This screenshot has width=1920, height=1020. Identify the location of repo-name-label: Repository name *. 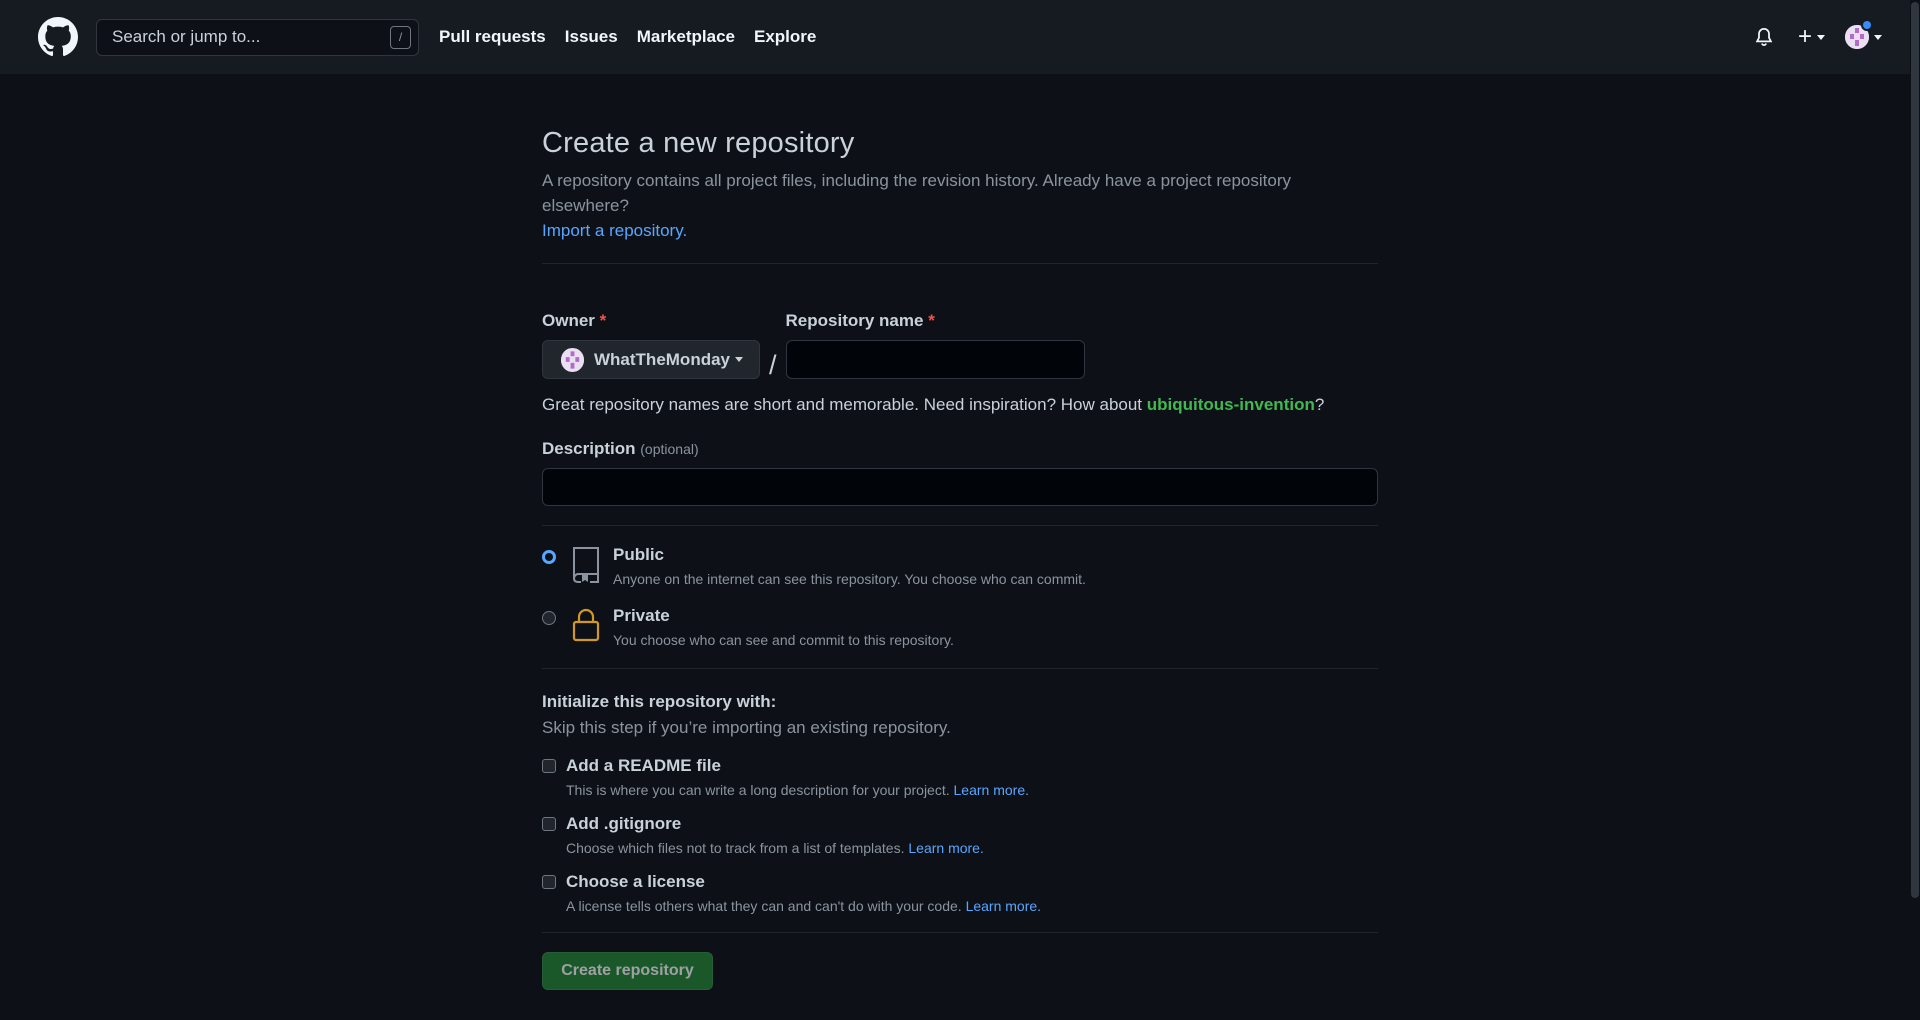
(860, 320).